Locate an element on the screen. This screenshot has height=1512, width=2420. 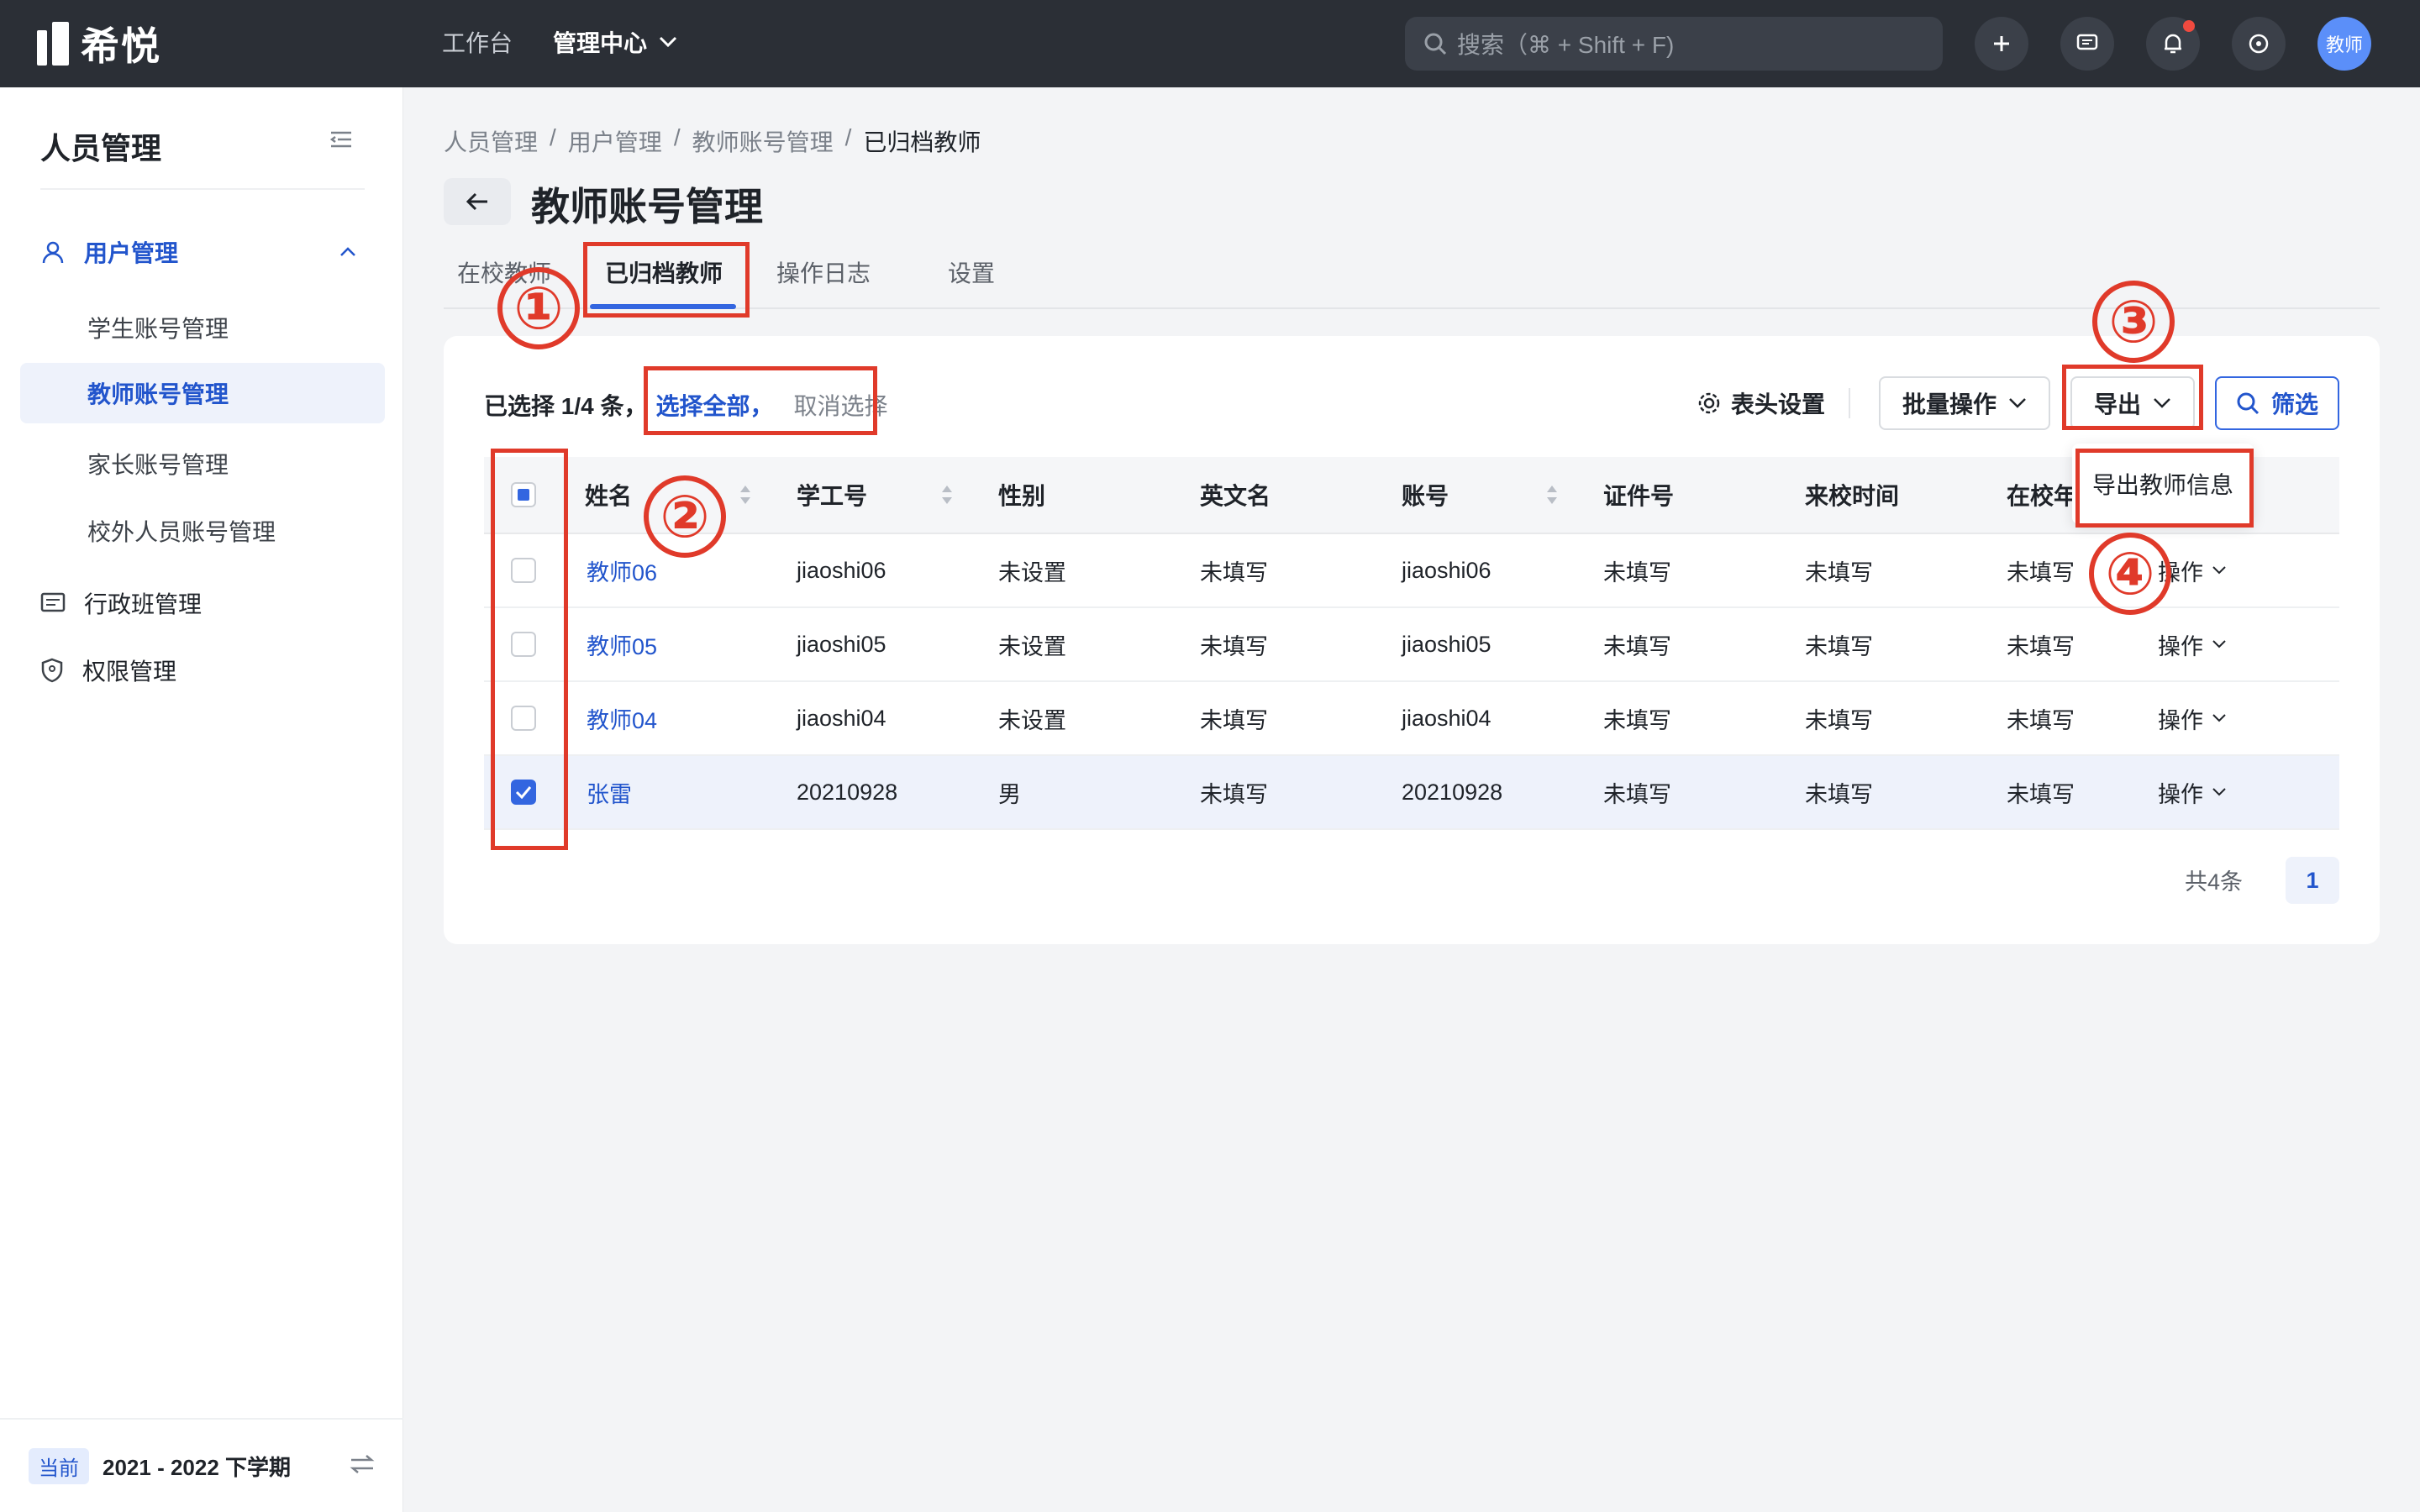
top-icons: 教师 is located at coordinates (2173, 44).